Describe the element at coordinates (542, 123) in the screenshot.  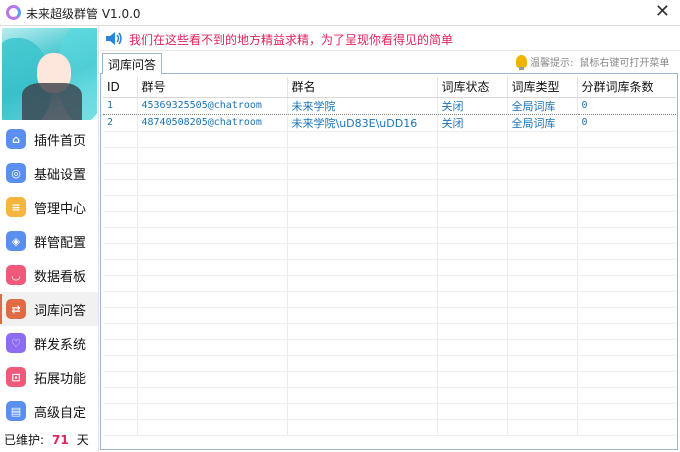
I see `cell-type: 全局词库` at that location.